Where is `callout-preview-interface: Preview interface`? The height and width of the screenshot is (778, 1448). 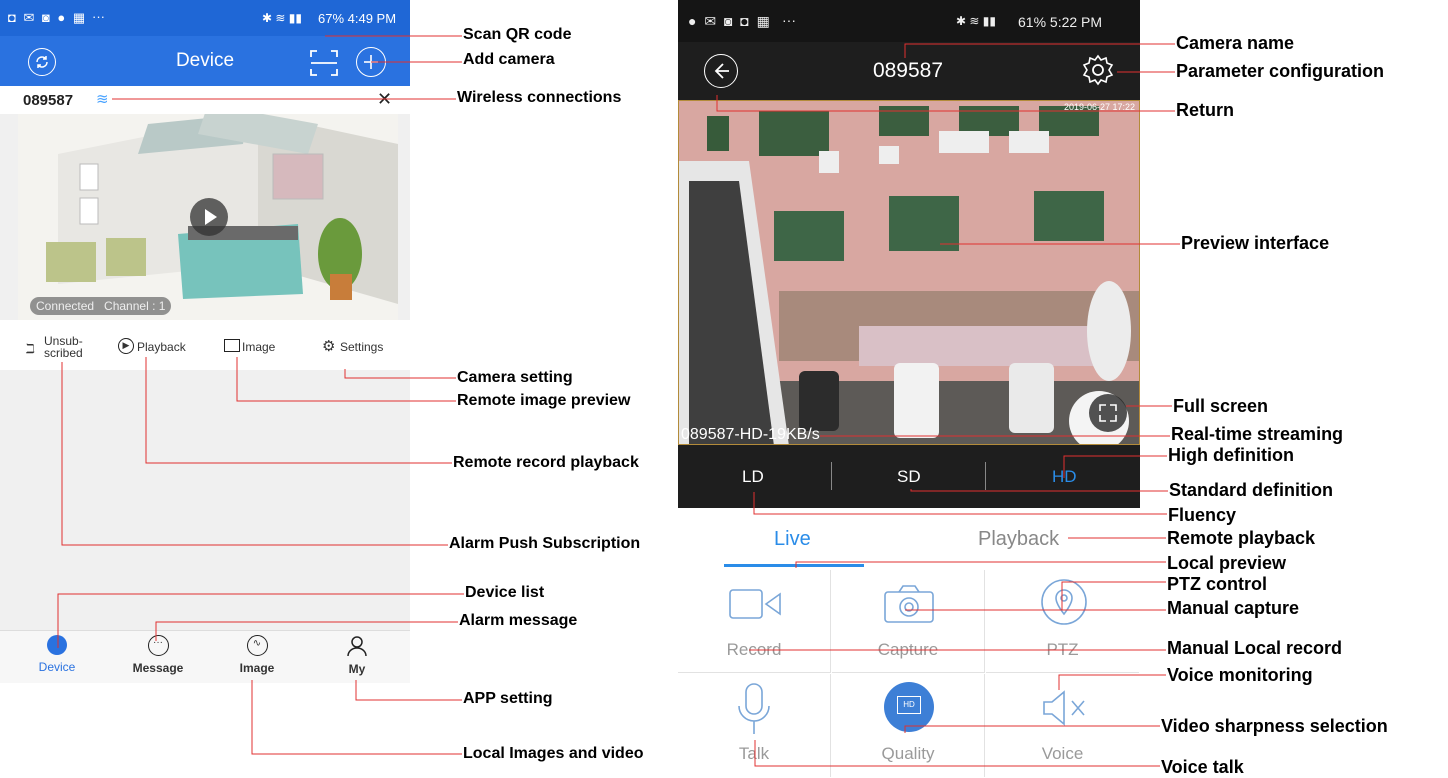 callout-preview-interface: Preview interface is located at coordinates (1255, 243).